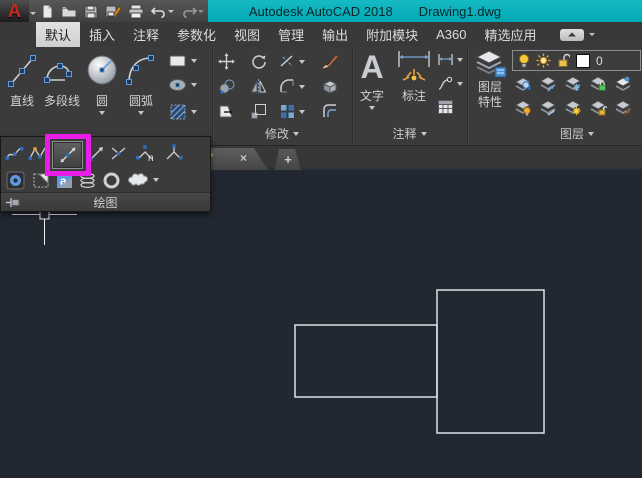 This screenshot has width=642, height=478. I want to click on array-dropdown-icon, so click(302, 111).